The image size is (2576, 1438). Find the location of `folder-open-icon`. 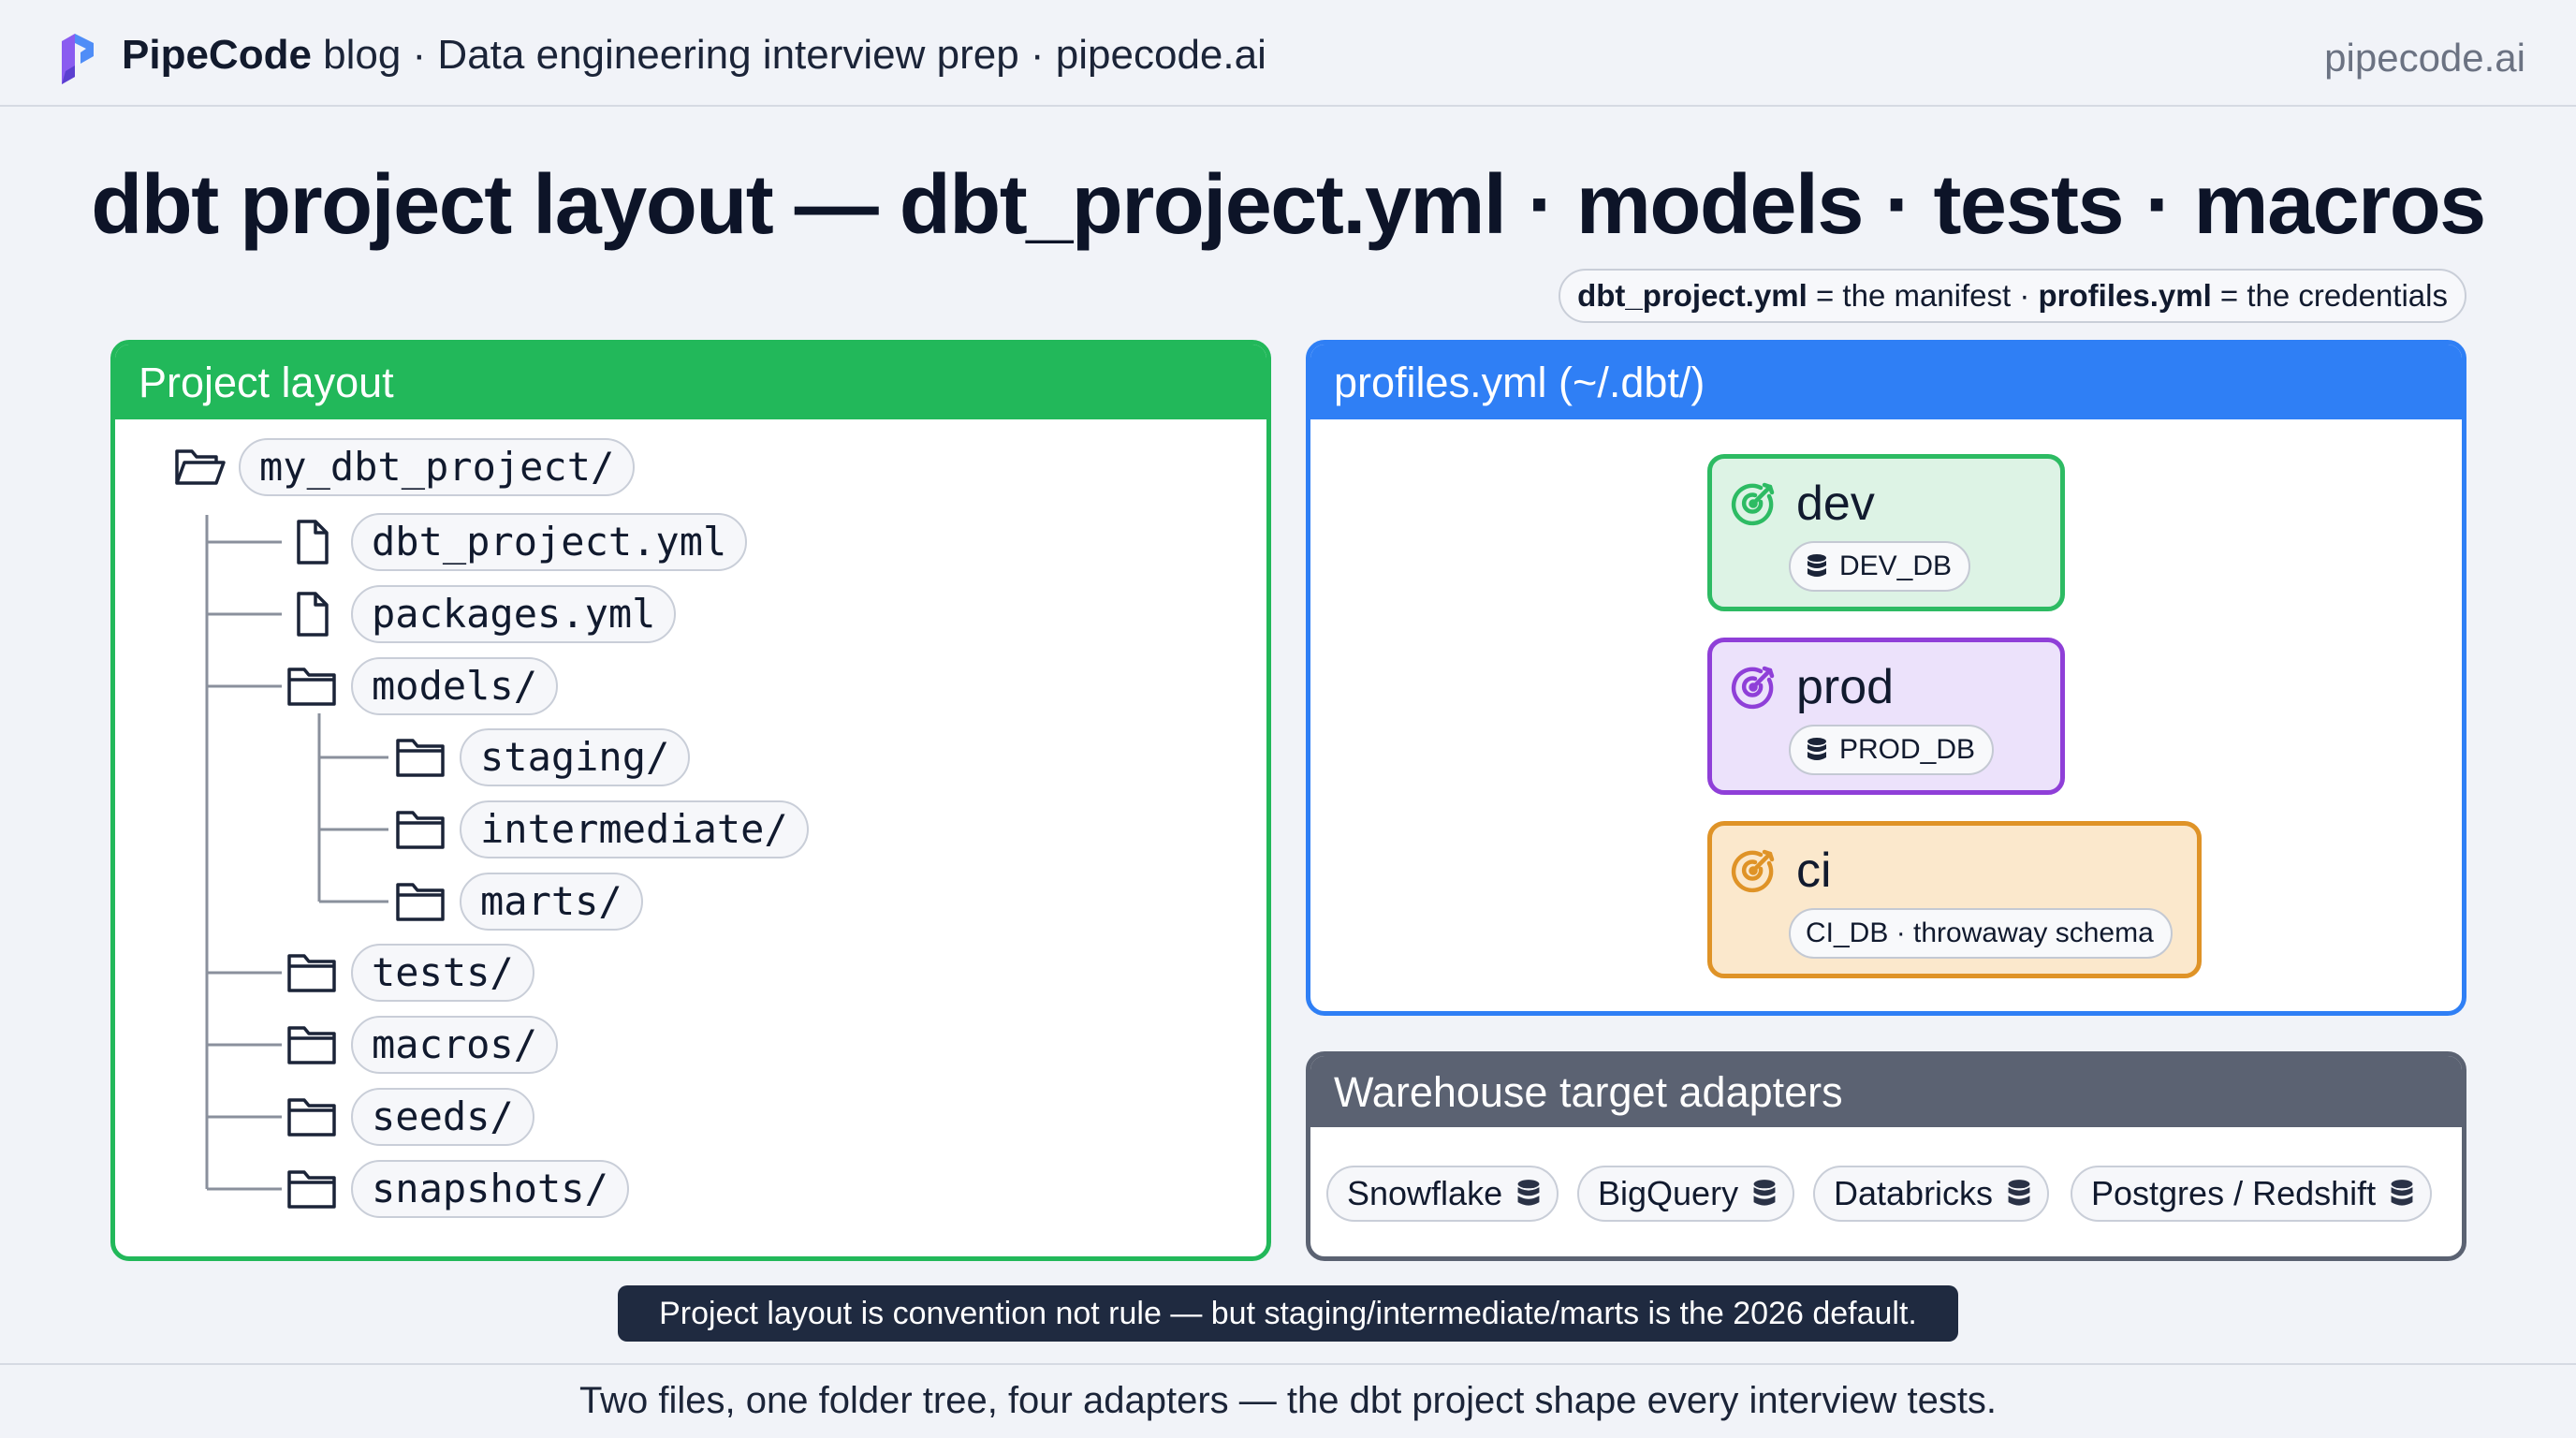

folder-open-icon is located at coordinates (200, 467).